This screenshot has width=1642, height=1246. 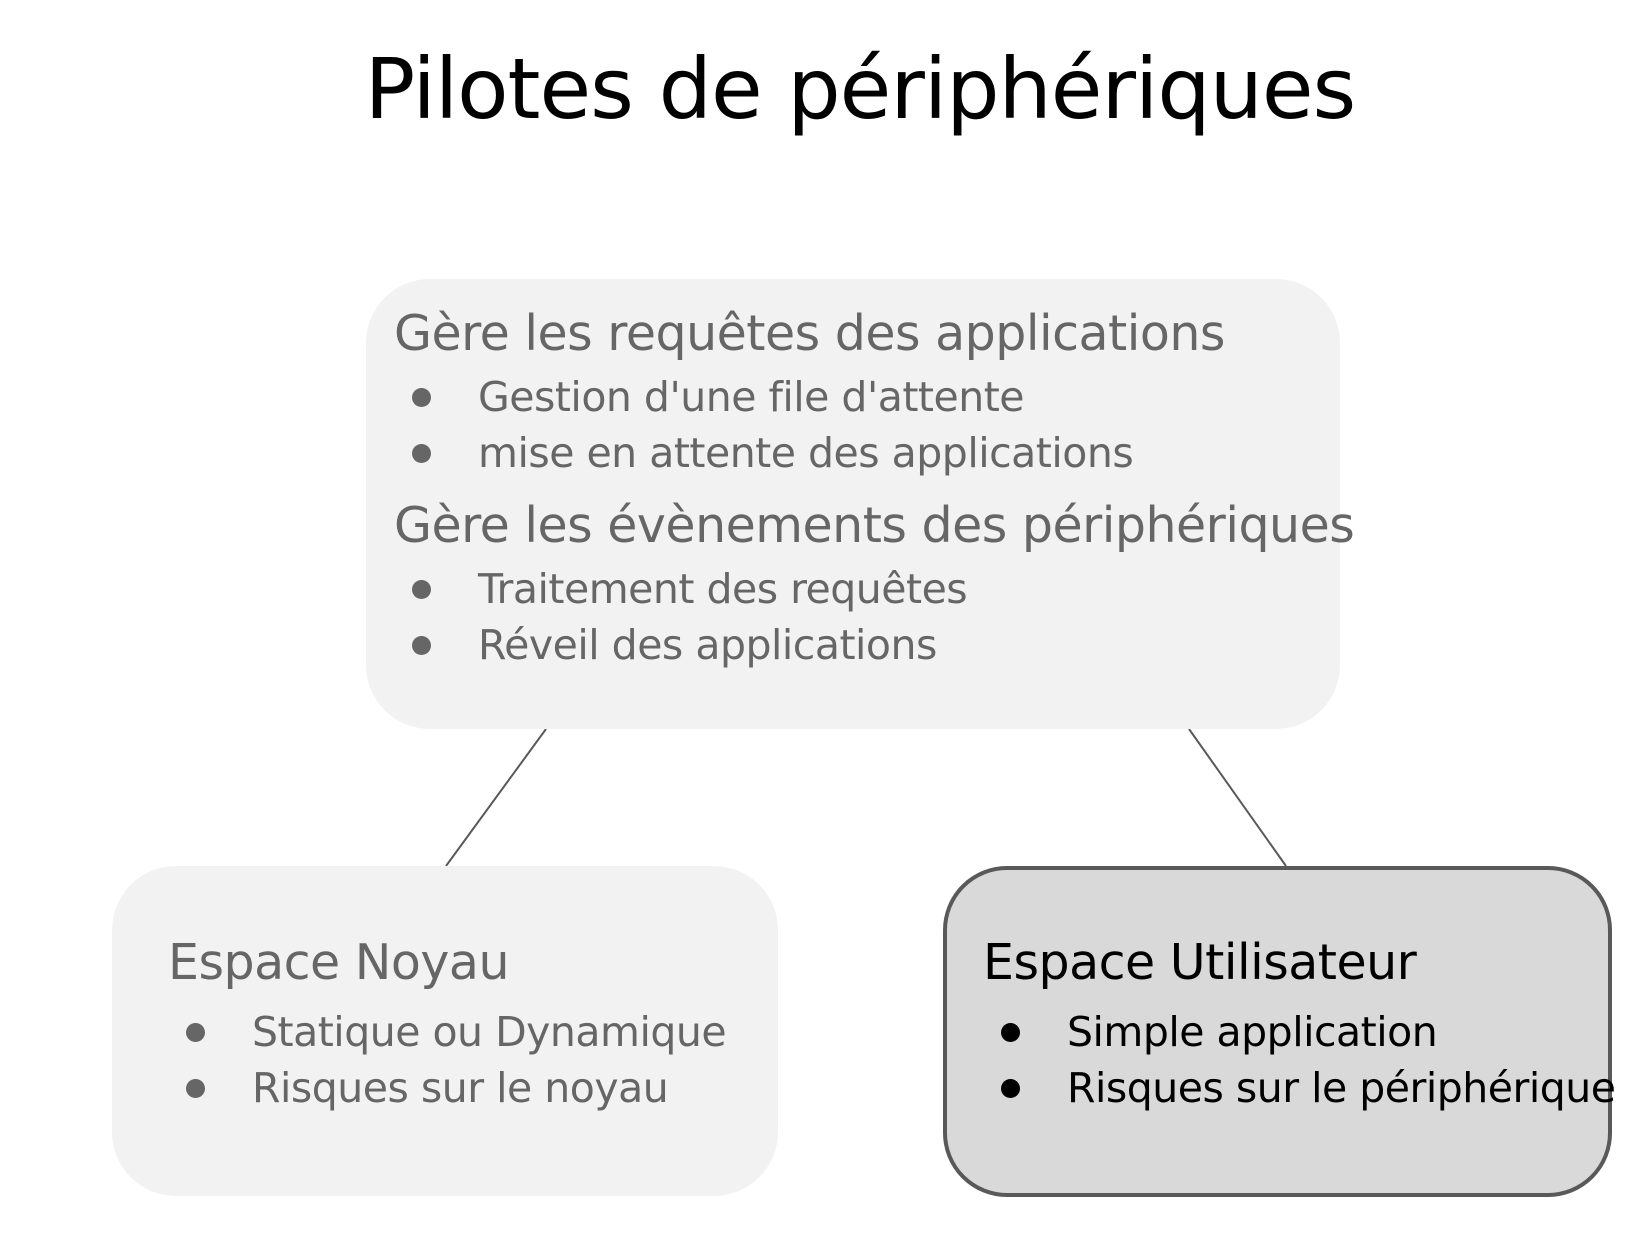 What do you see at coordinates (489, 1032) in the screenshot?
I see `list-item-text: Statique ou Dynamique` at bounding box center [489, 1032].